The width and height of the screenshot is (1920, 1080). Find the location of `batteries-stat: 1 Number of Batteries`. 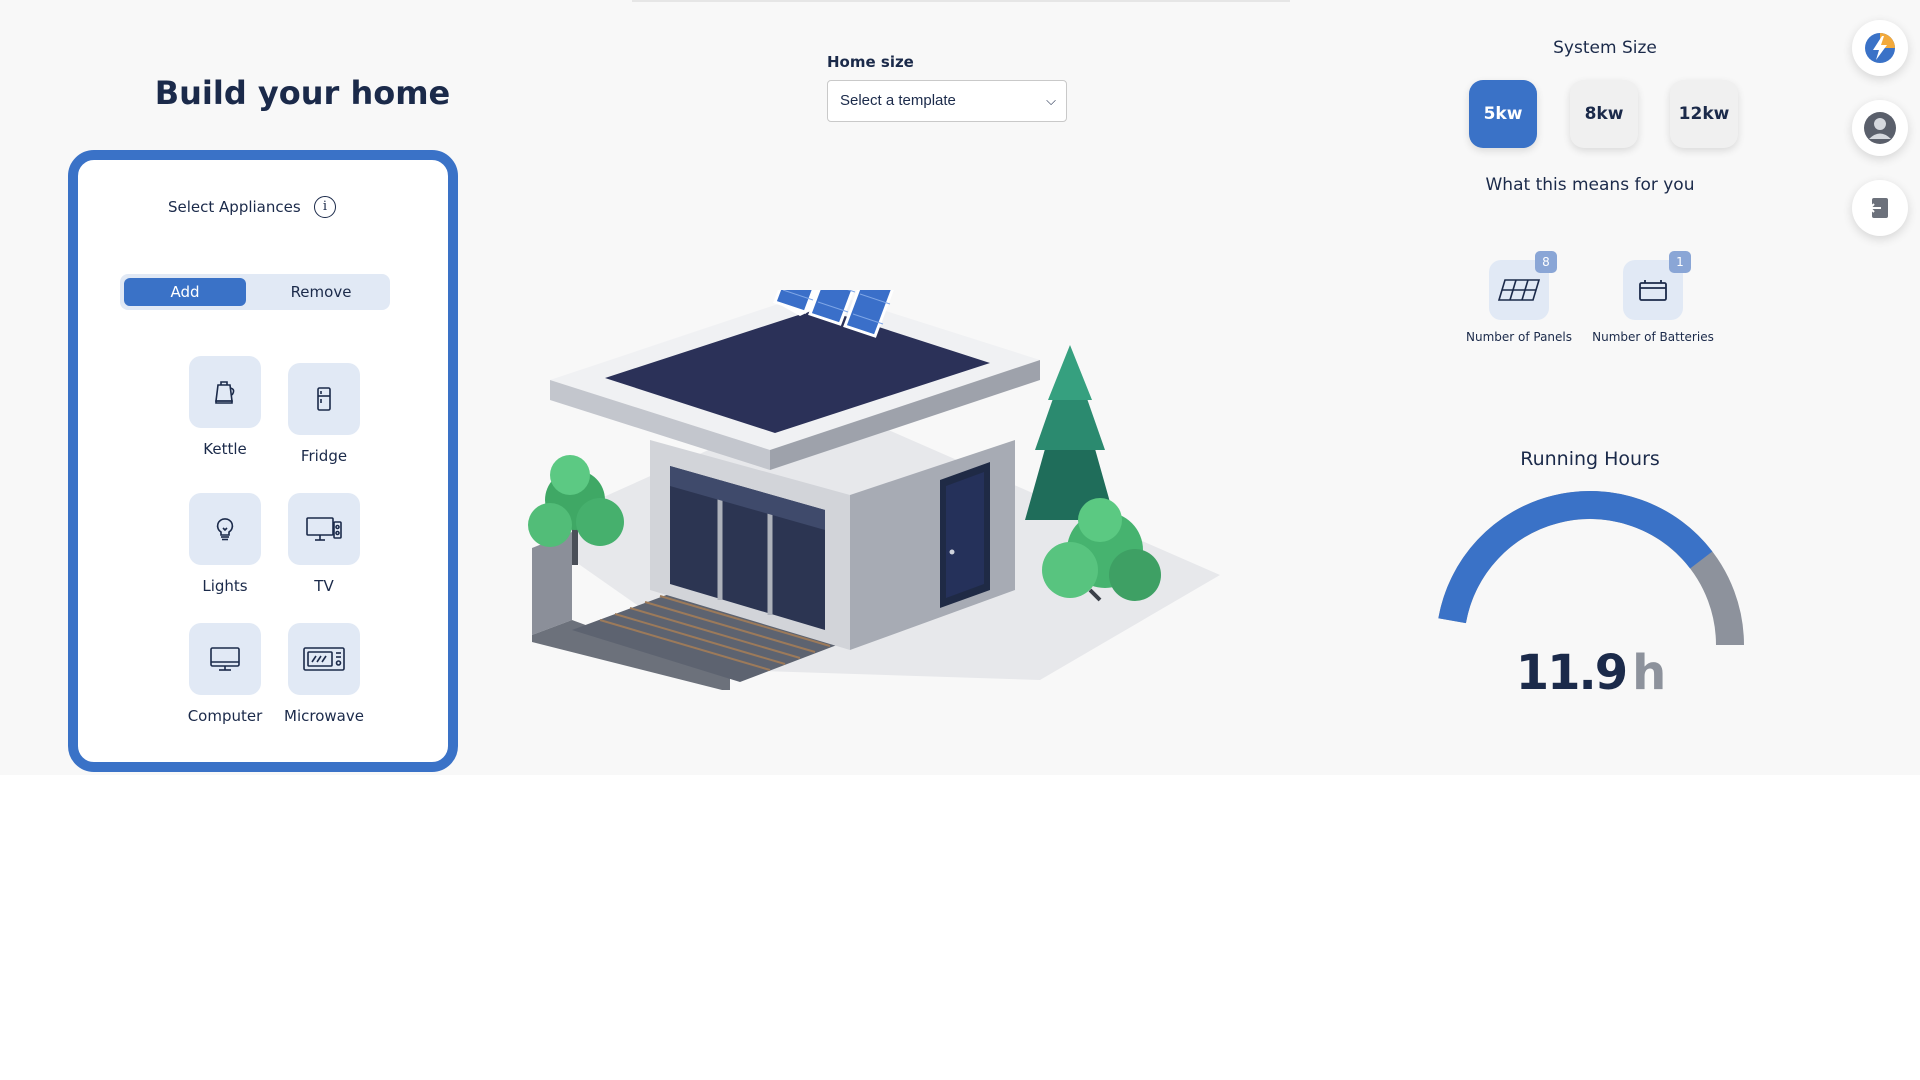

batteries-stat: 1 Number of Batteries is located at coordinates (1653, 297).